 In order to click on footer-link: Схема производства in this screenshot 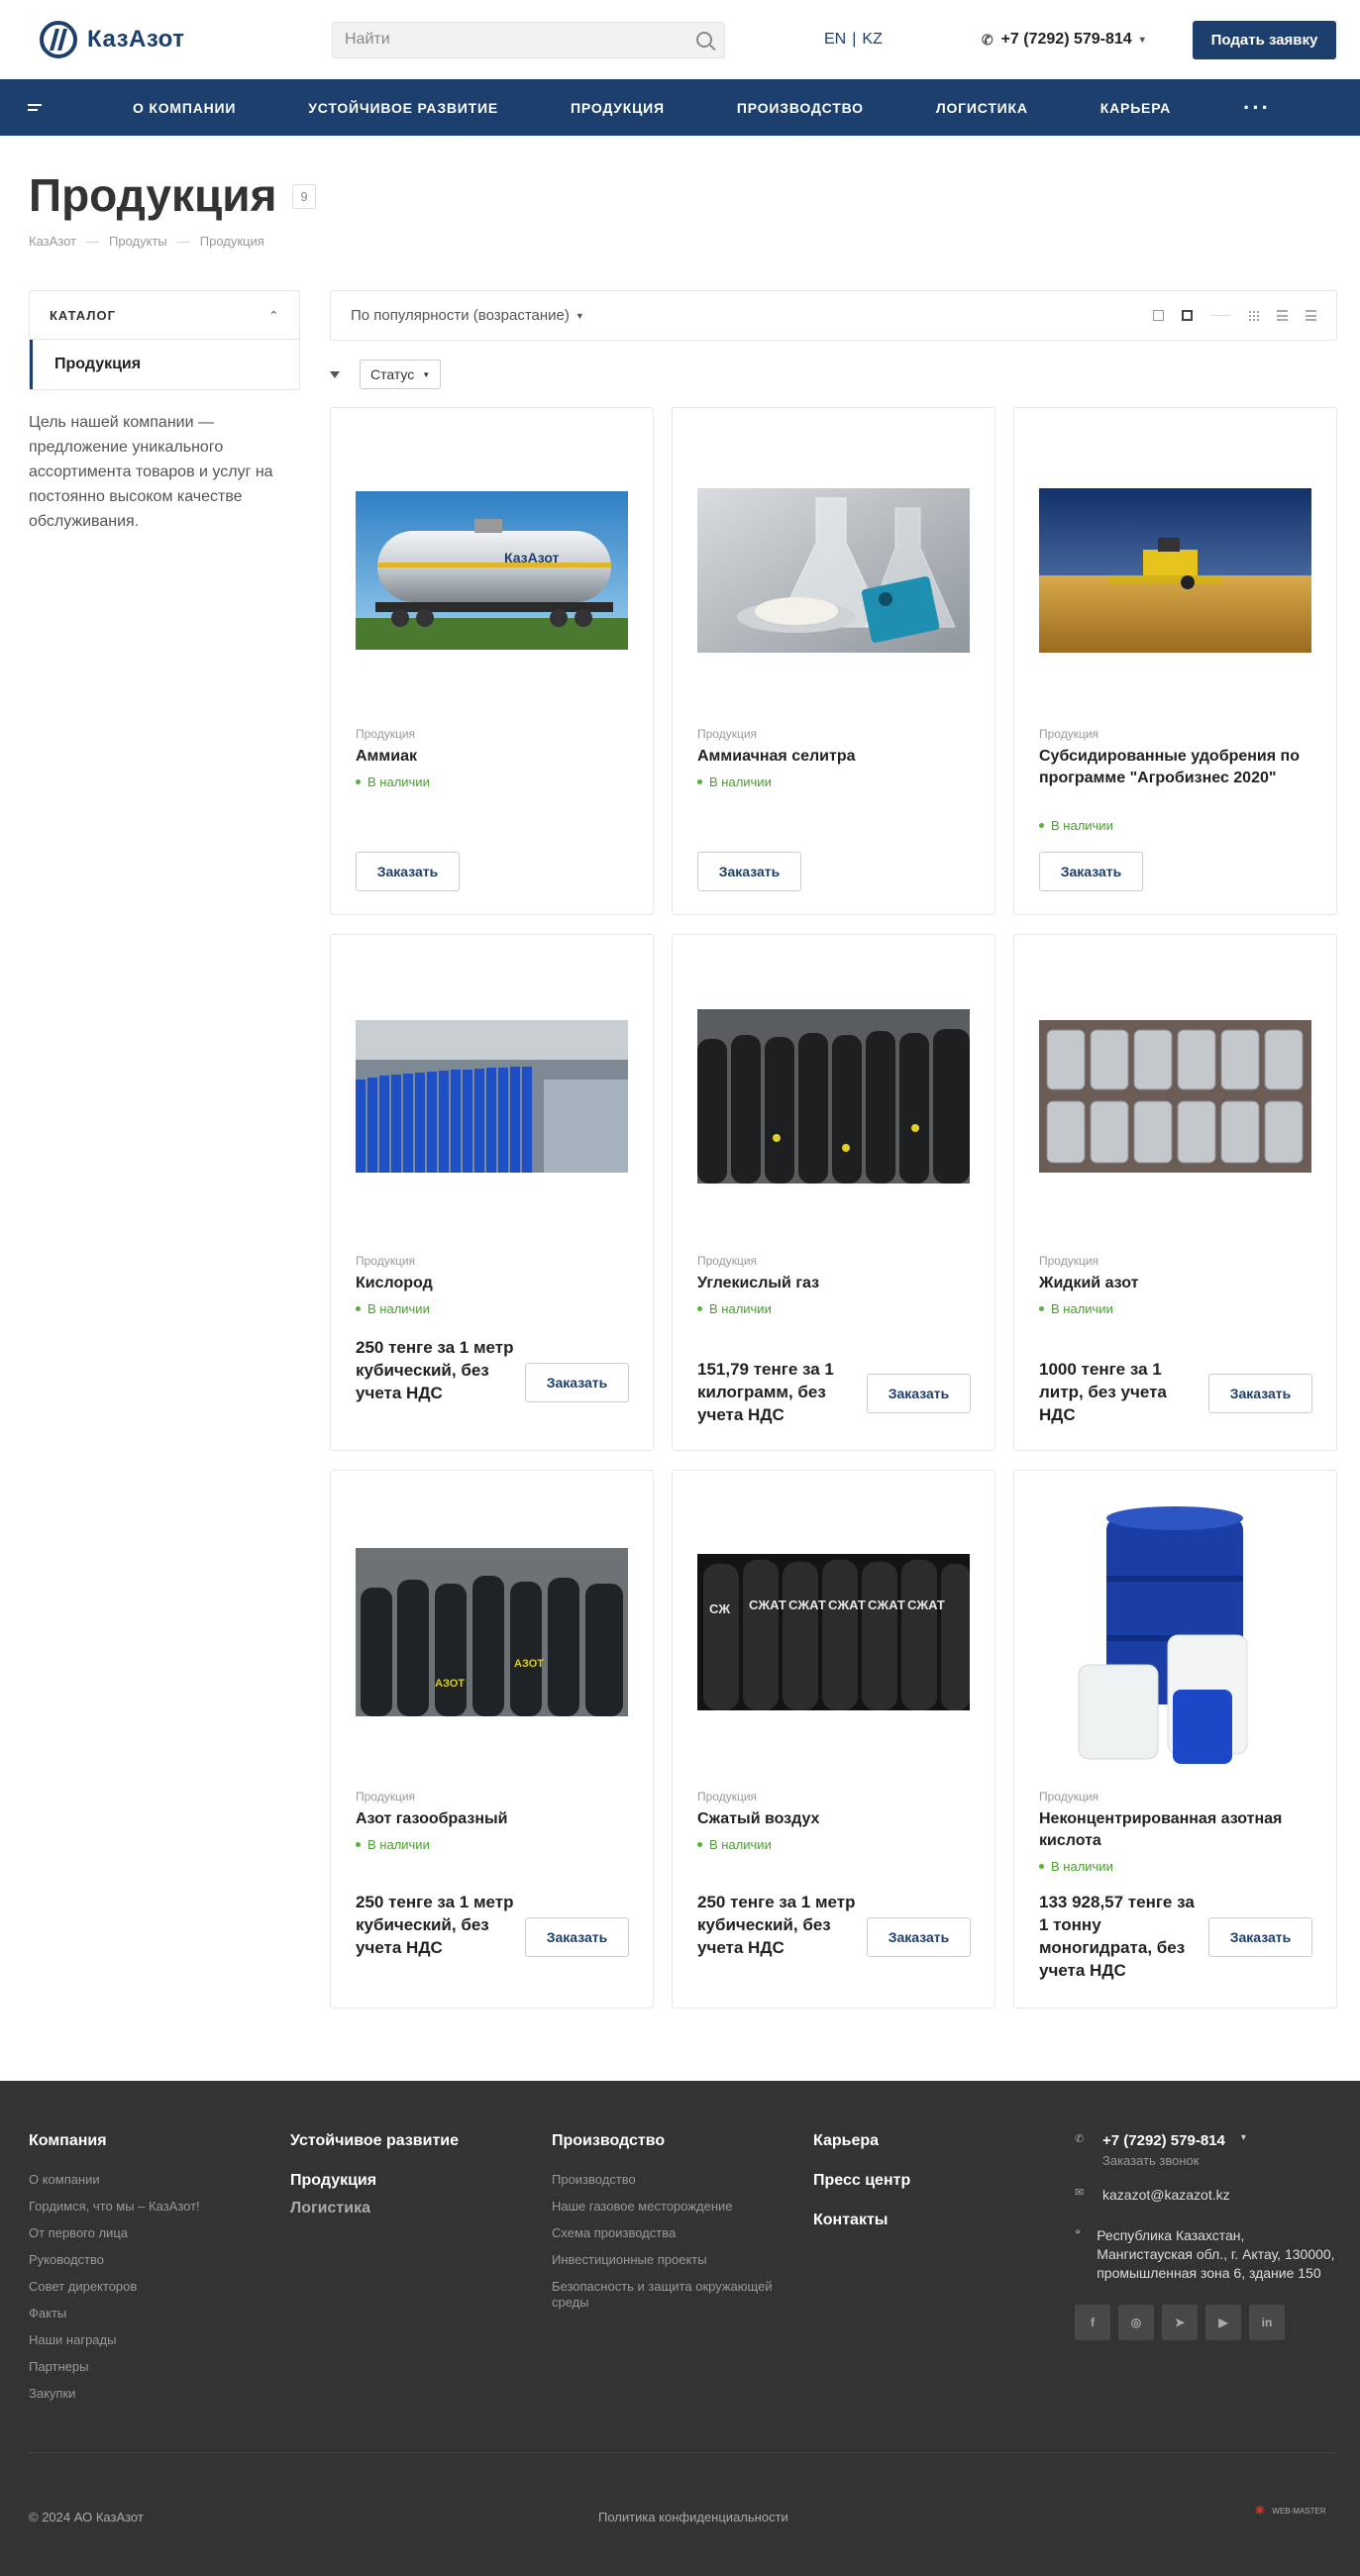, I will do `click(680, 2233)`.